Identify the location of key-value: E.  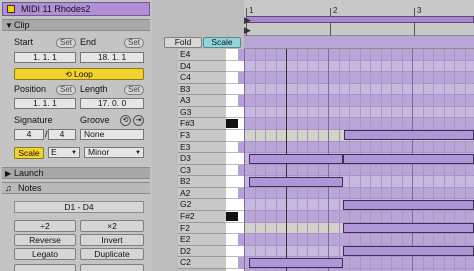
(54, 152).